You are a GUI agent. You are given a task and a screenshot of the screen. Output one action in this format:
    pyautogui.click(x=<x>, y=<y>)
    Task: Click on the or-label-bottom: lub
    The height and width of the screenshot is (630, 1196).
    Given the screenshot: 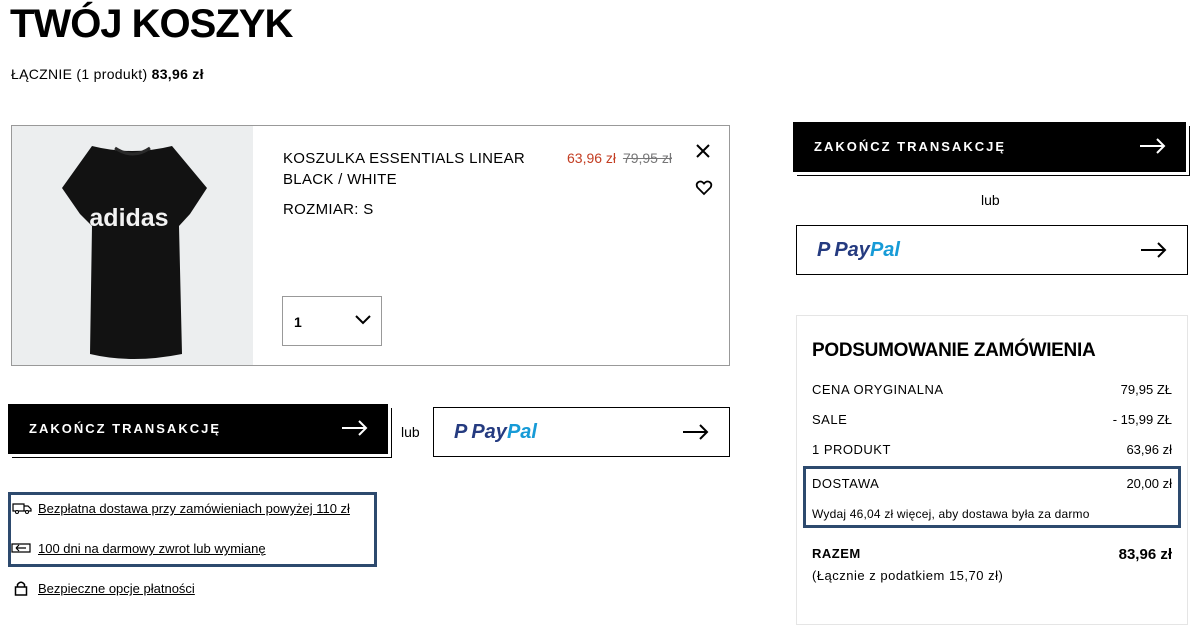 What is the action you would take?
    pyautogui.click(x=410, y=432)
    